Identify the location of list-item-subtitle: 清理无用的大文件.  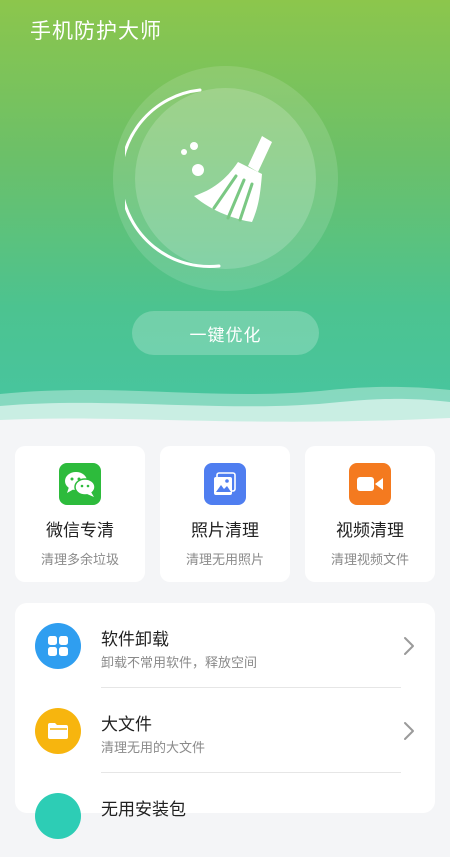
(153, 748).